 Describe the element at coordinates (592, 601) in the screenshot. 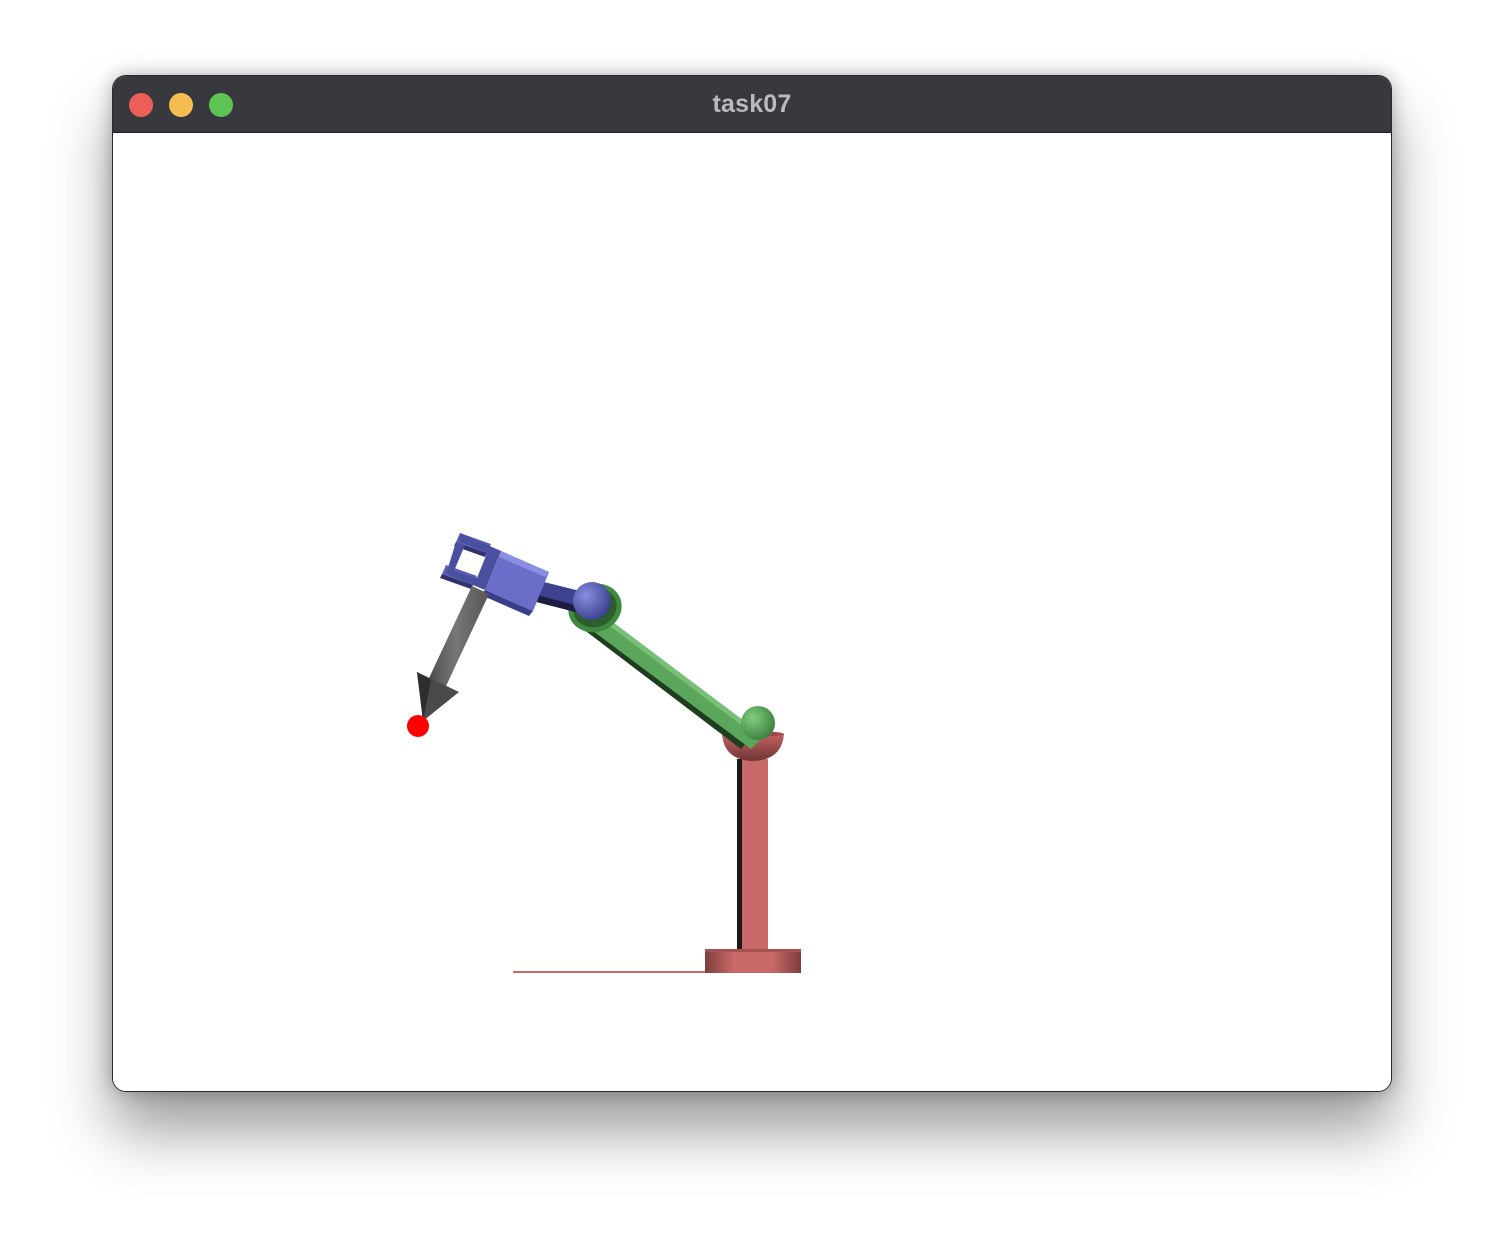

I see `elbow-joint` at that location.